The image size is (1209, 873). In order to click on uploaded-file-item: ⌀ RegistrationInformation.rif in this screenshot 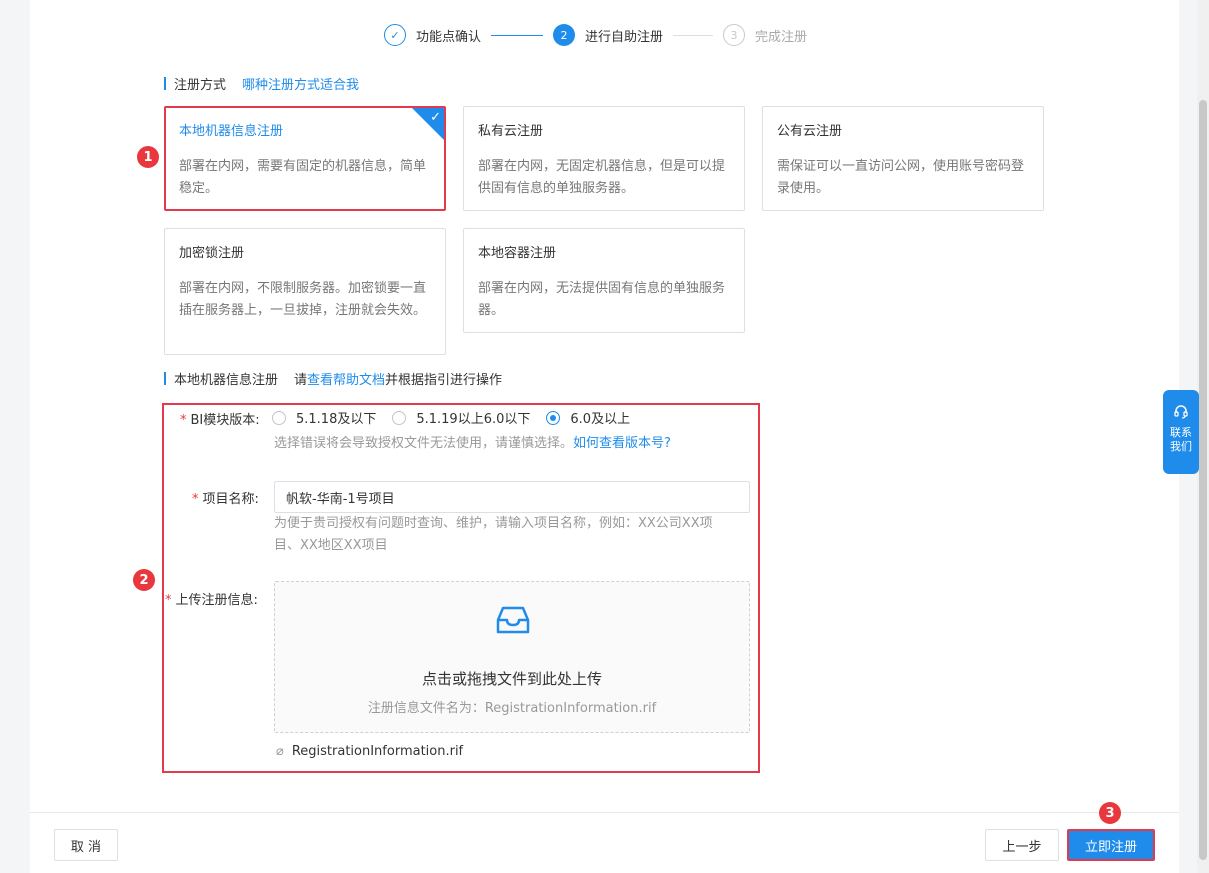, I will do `click(369, 751)`.